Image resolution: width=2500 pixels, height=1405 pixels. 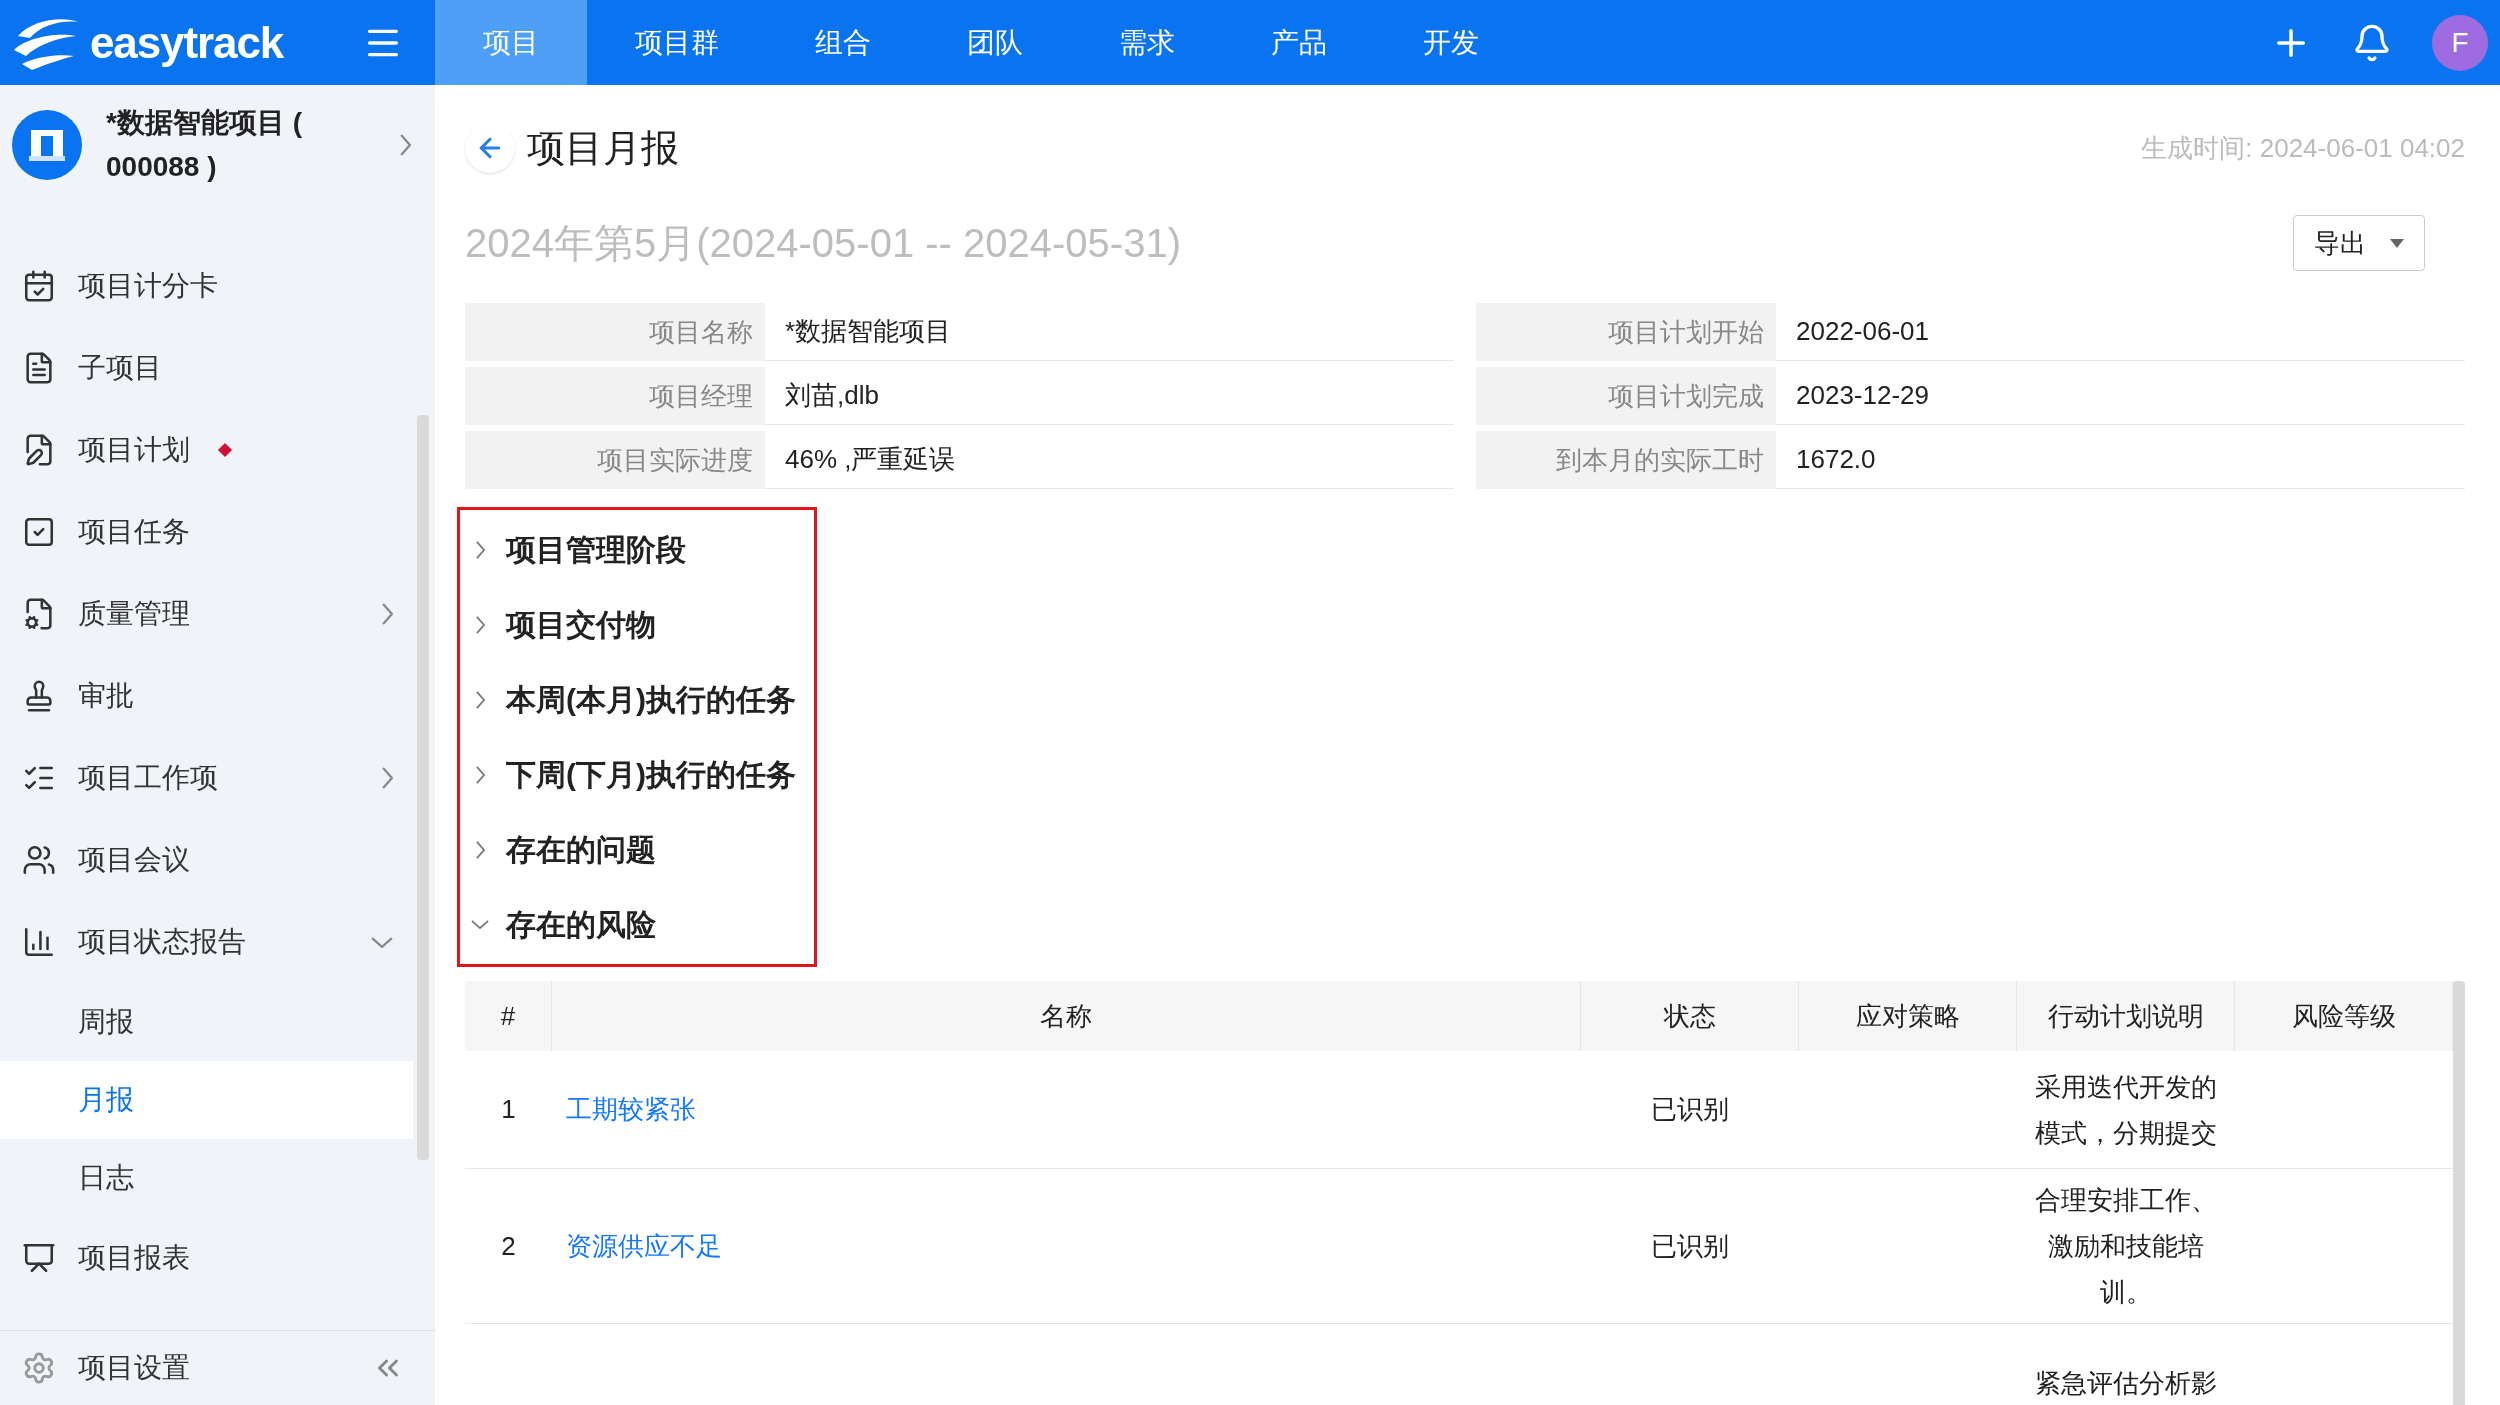 I want to click on row-number: 1, so click(x=508, y=1109).